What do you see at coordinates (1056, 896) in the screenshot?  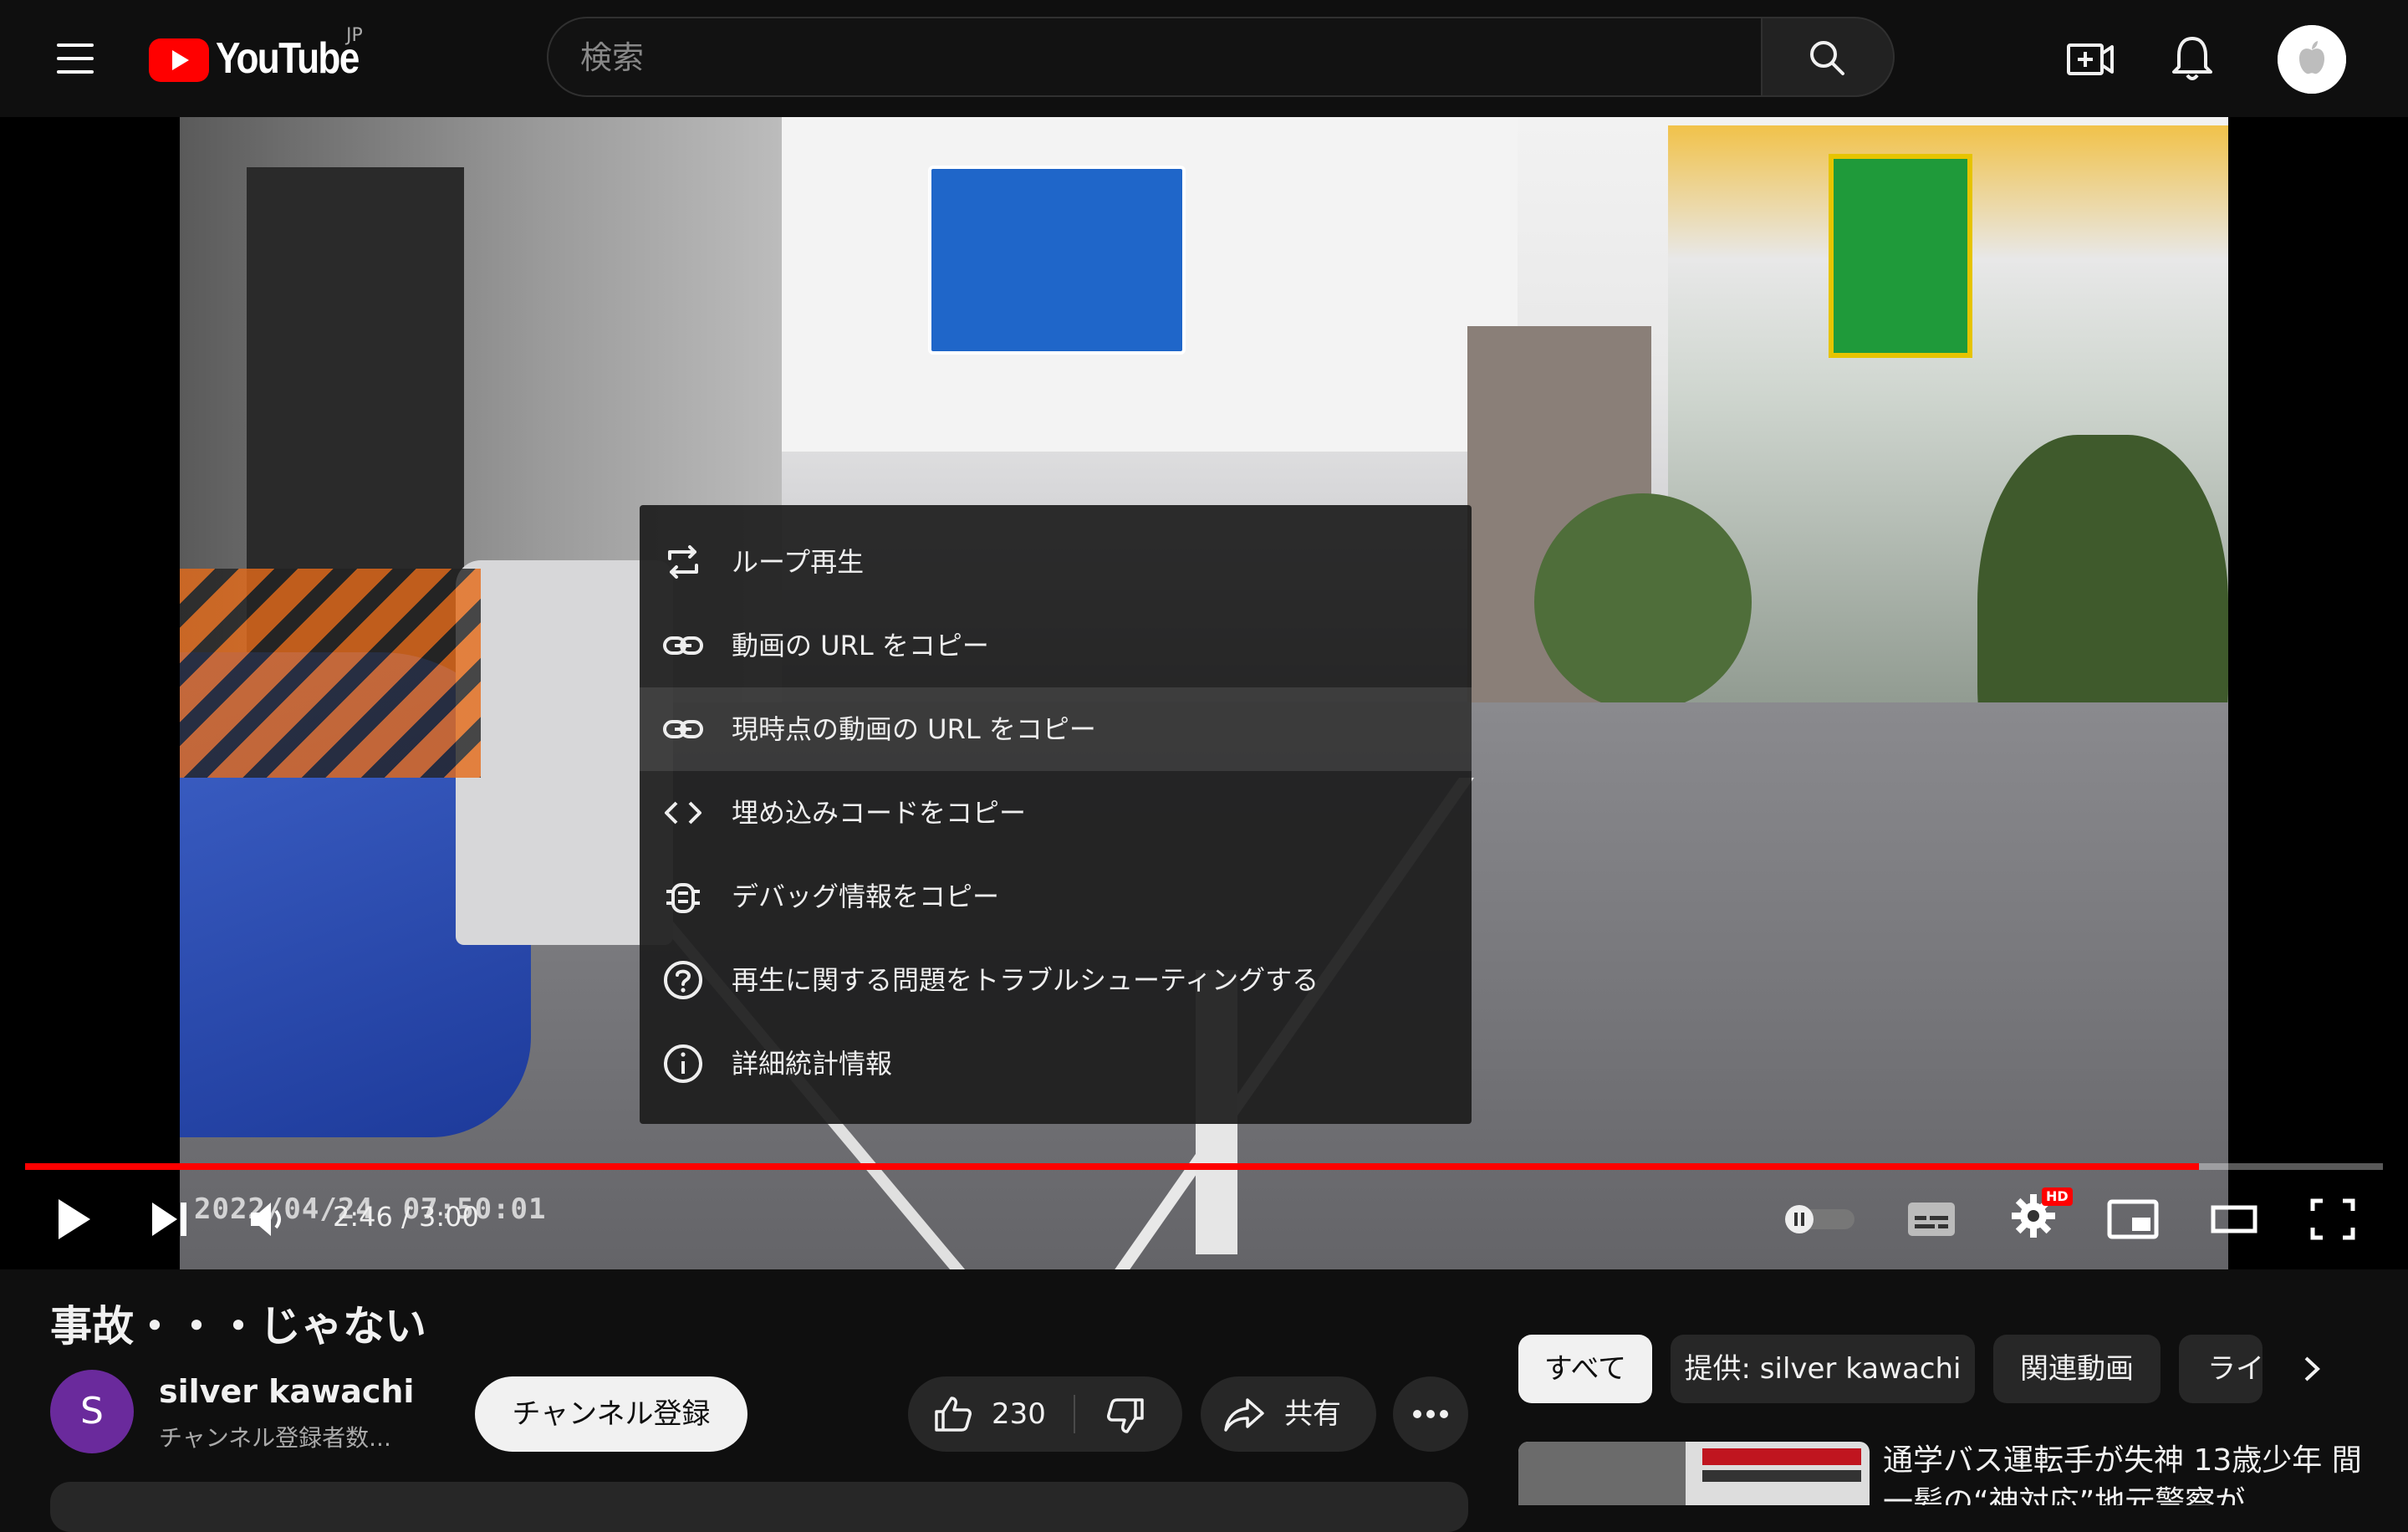 I see `menu-item-copy-debug: デバッグ情報をコピー` at bounding box center [1056, 896].